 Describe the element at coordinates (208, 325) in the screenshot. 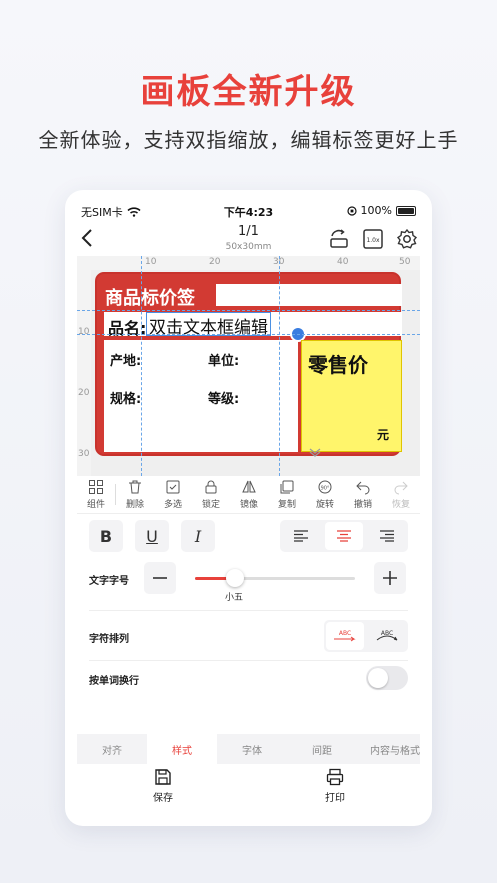

I see `name-text-box-selected: 双击文本框编辑` at that location.